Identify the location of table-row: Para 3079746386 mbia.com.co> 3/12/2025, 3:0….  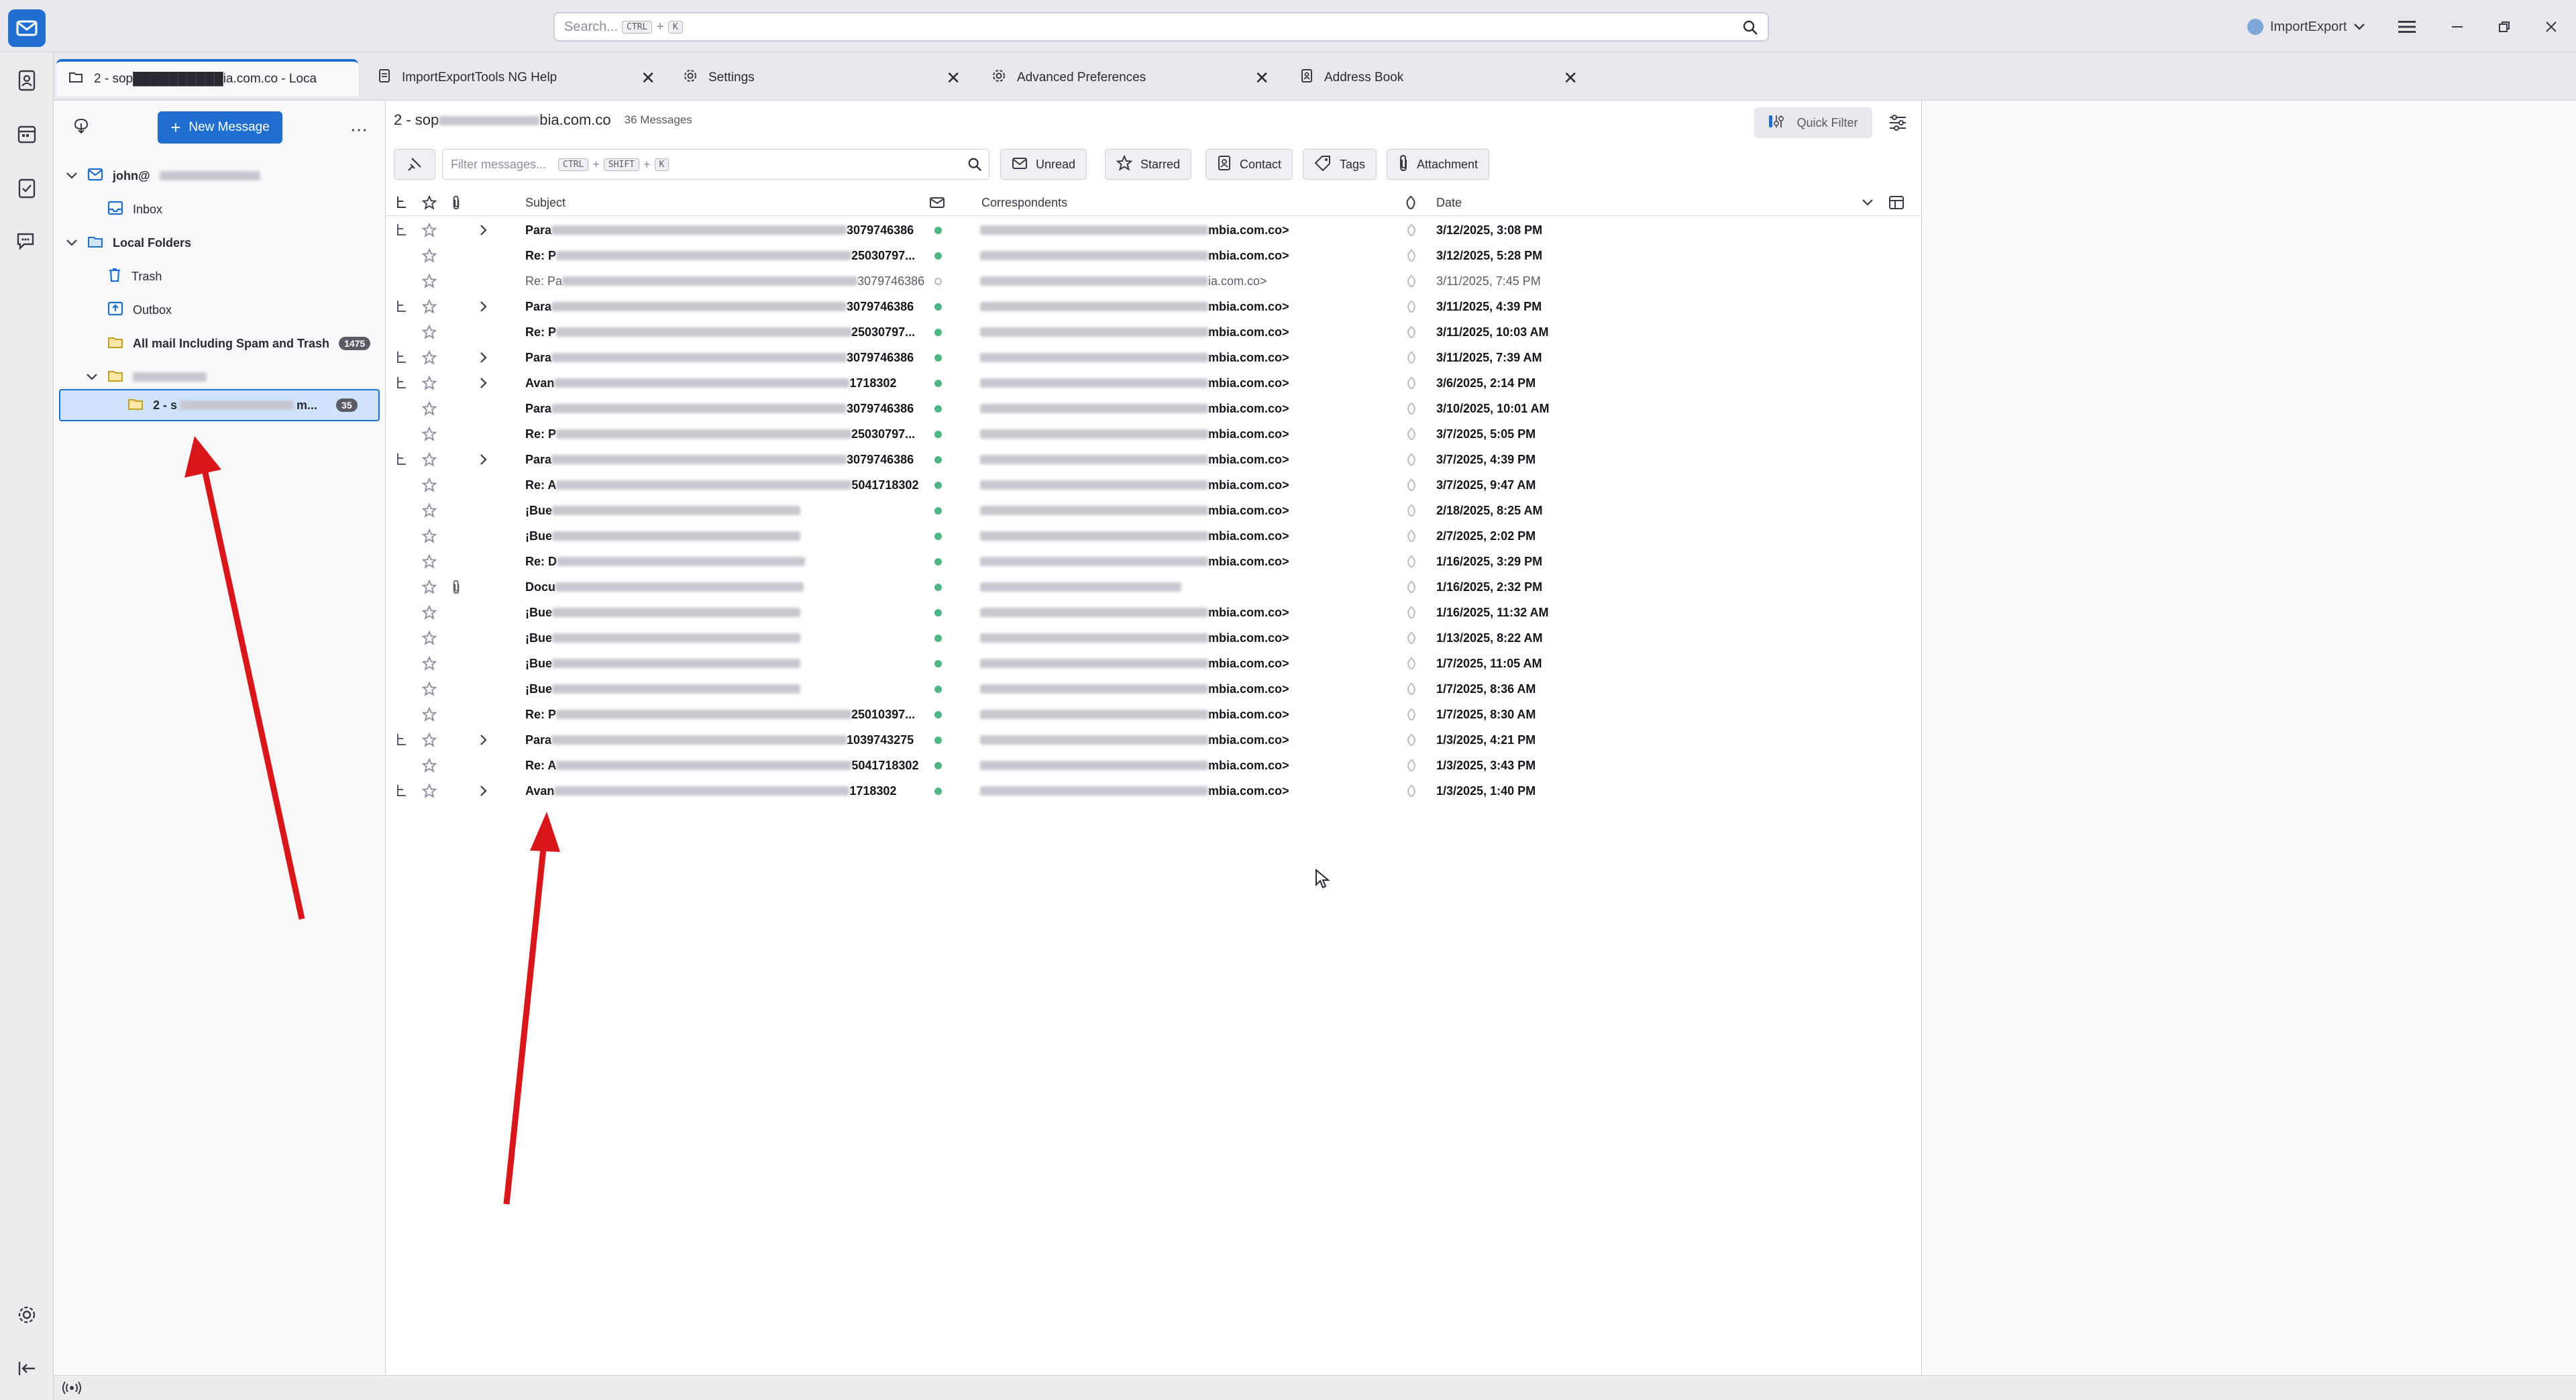
(1154, 230).